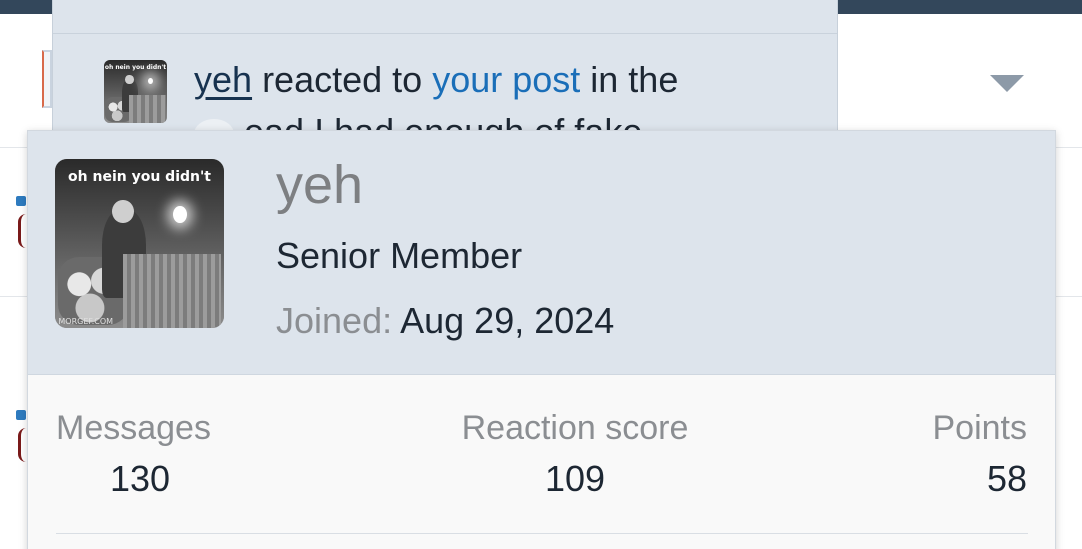 The width and height of the screenshot is (1082, 549). What do you see at coordinates (507, 320) in the screenshot?
I see `joined-value: Aug 29, 2024` at bounding box center [507, 320].